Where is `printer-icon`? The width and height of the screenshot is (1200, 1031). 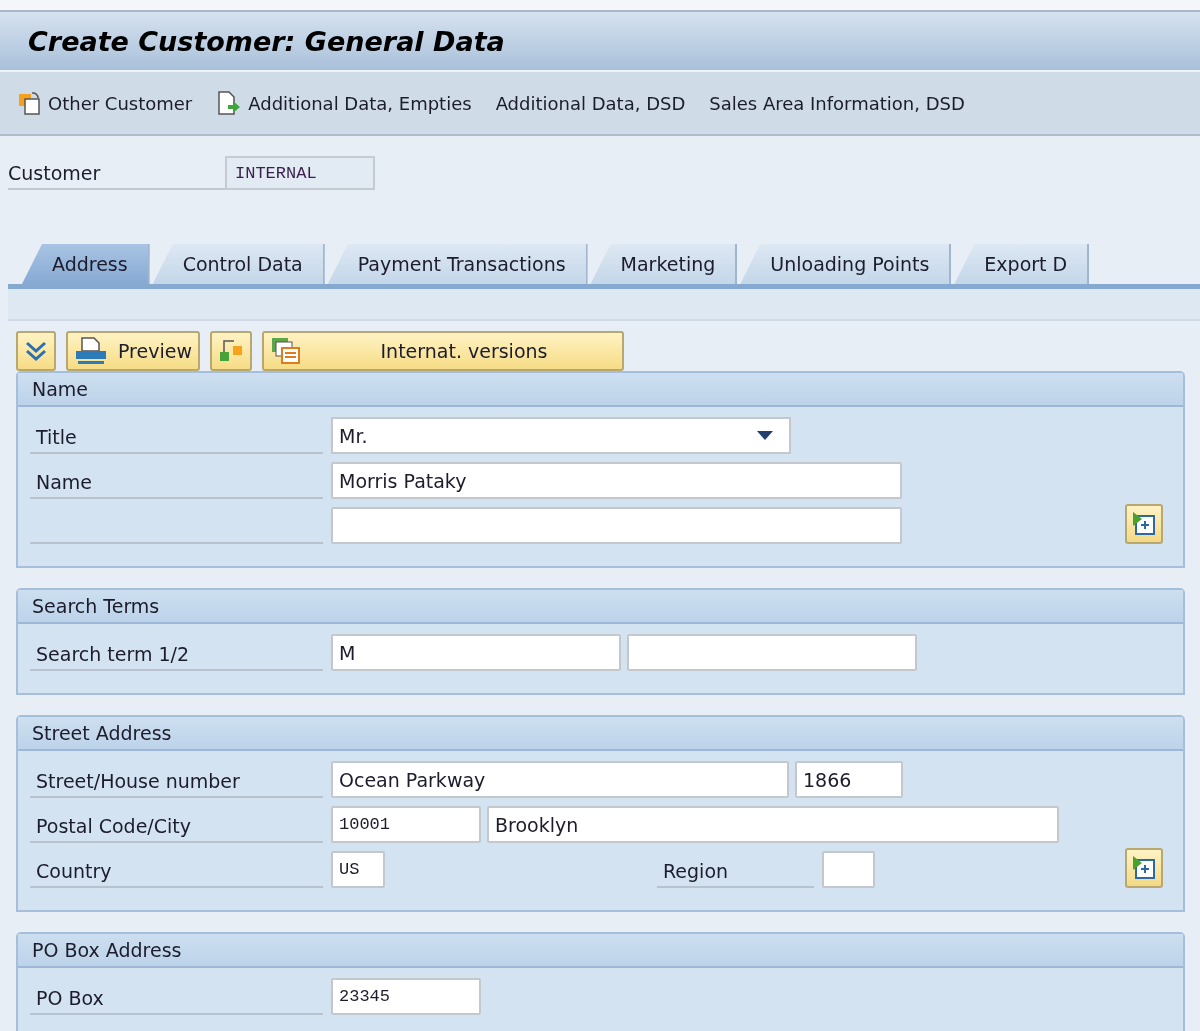
printer-icon is located at coordinates (91, 351).